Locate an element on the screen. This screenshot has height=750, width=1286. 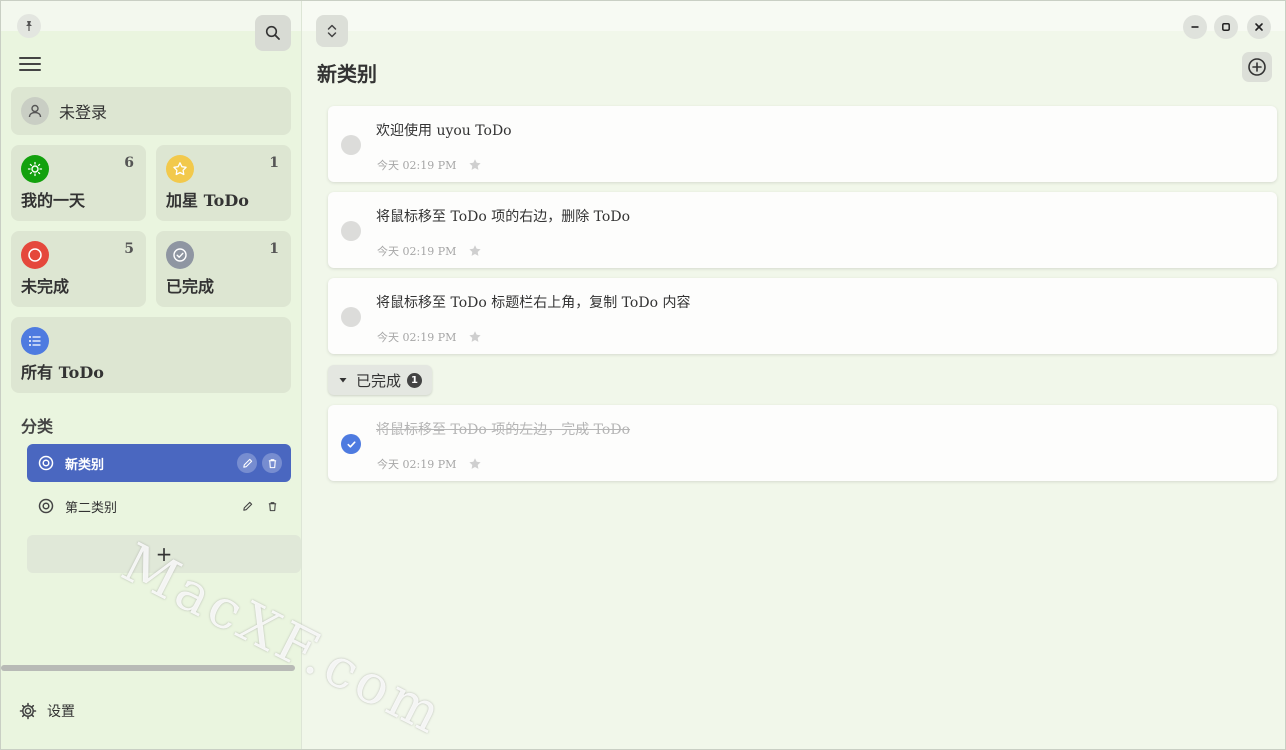
tile-all-todos: 所有 ToDo is located at coordinates (151, 355).